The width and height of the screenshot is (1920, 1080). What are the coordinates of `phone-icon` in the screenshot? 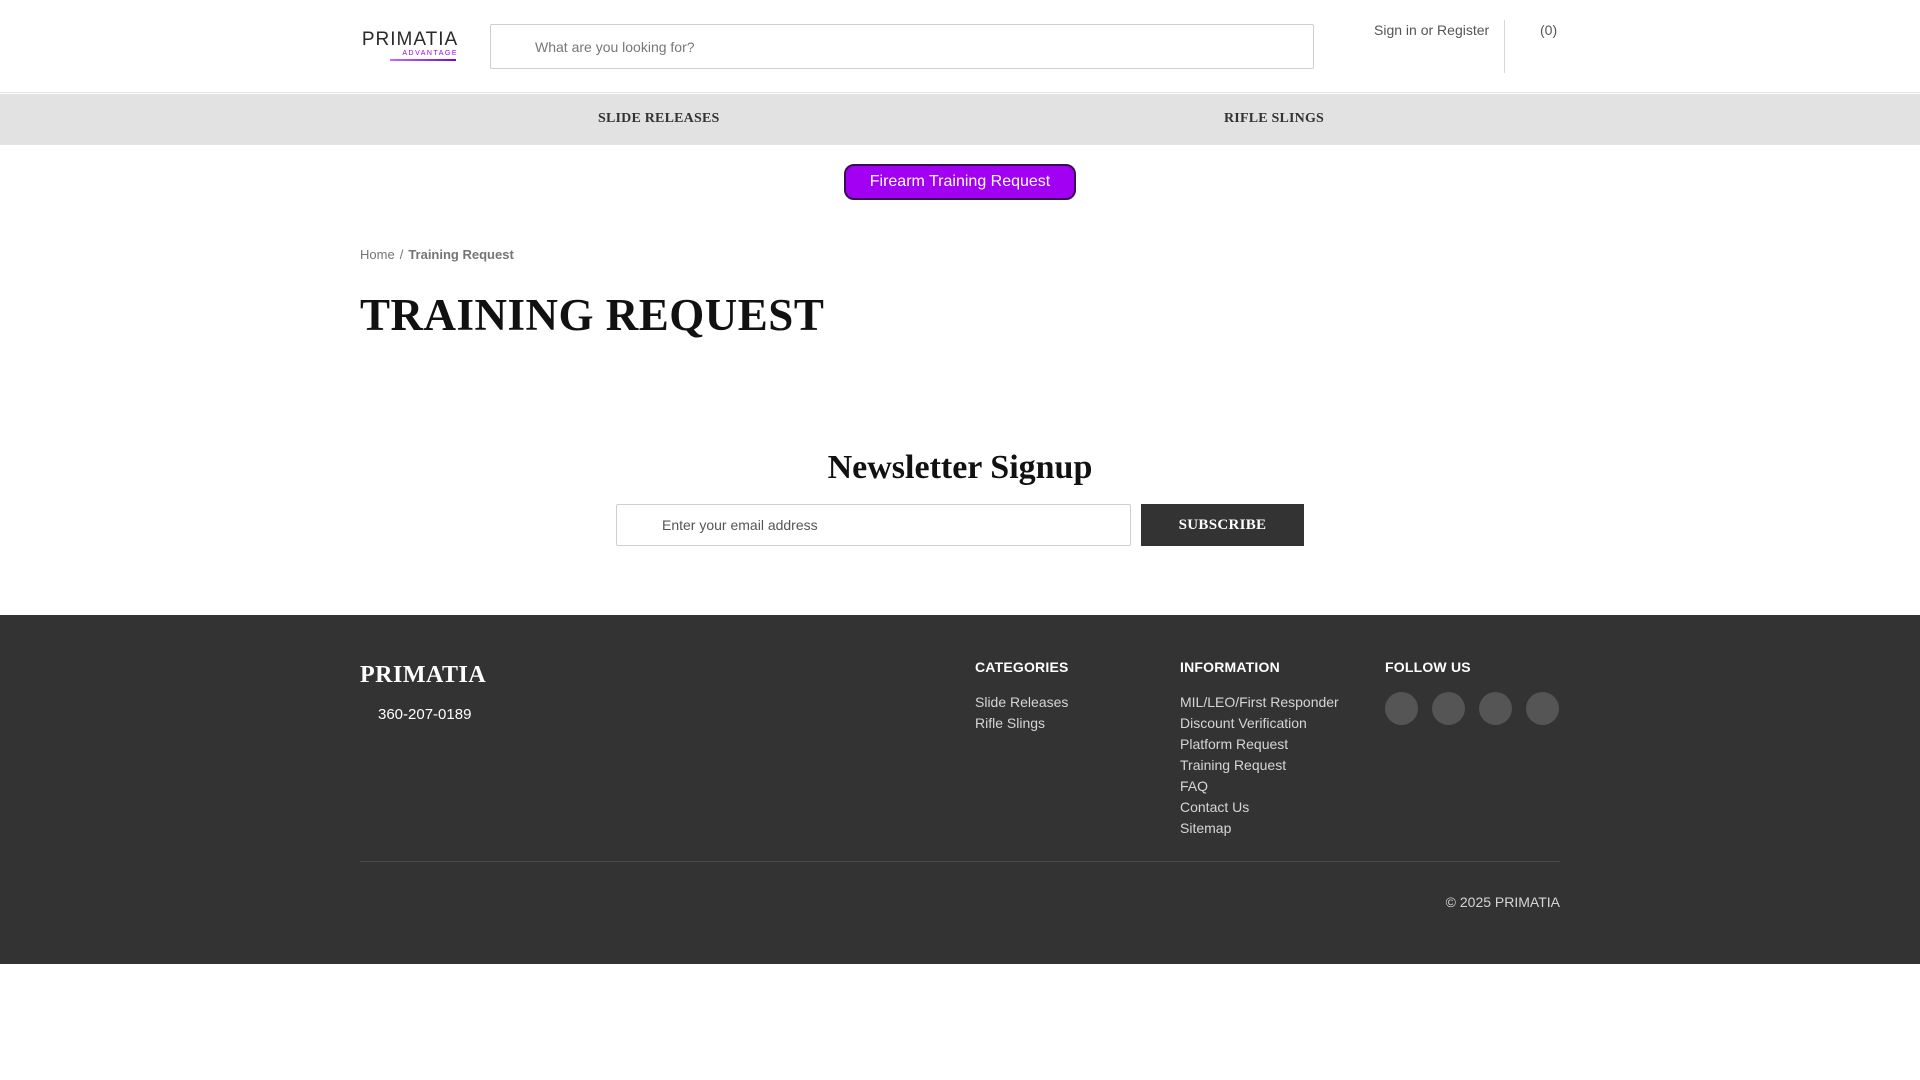 It's located at (367, 714).